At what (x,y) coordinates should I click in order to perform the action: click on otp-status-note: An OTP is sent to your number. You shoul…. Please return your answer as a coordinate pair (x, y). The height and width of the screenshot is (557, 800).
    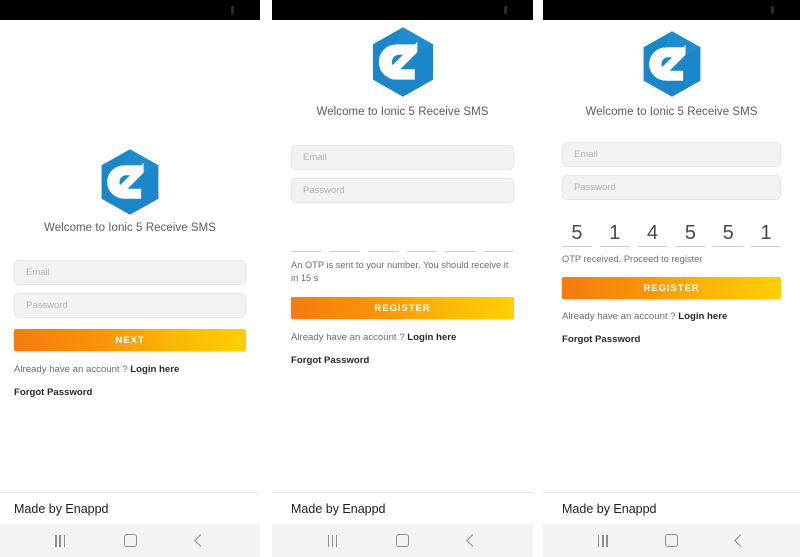
    Looking at the image, I should click on (400, 271).